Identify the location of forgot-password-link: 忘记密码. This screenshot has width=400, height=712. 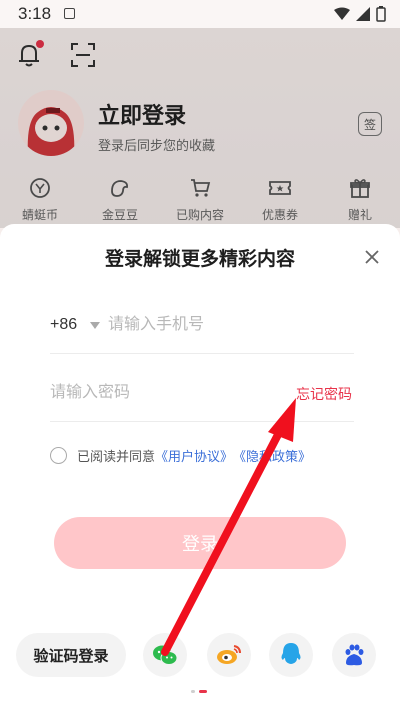
(324, 394).